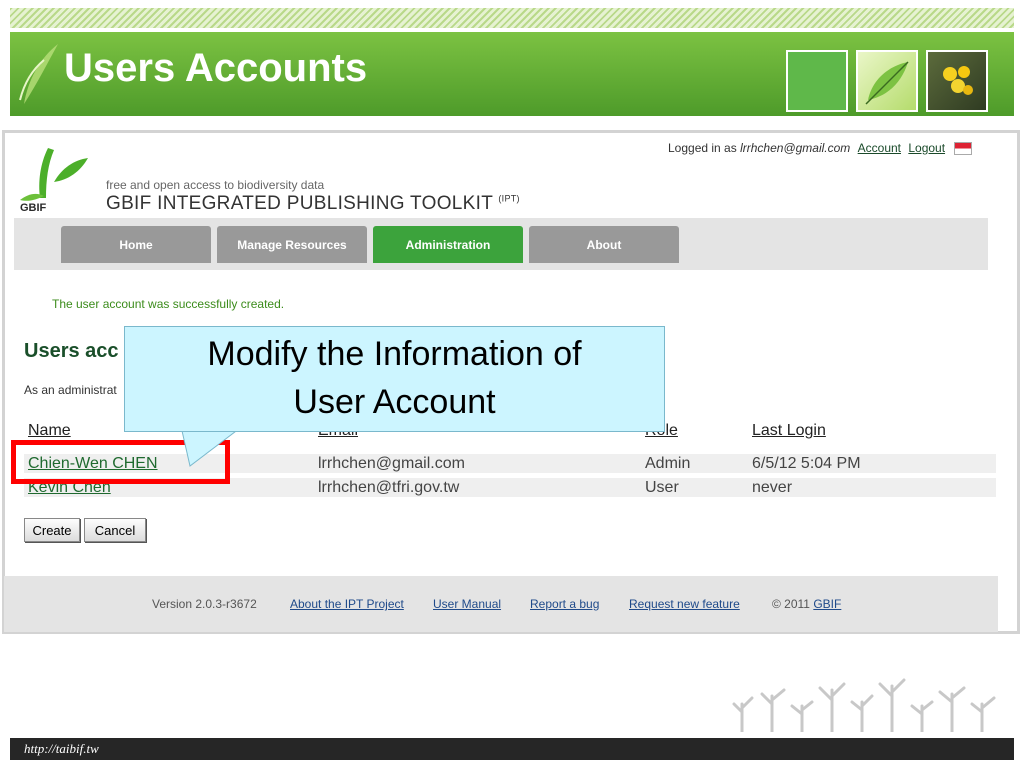 This screenshot has width=1024, height=768. I want to click on user-email: lrrhchen@gmail.com, so click(391, 463).